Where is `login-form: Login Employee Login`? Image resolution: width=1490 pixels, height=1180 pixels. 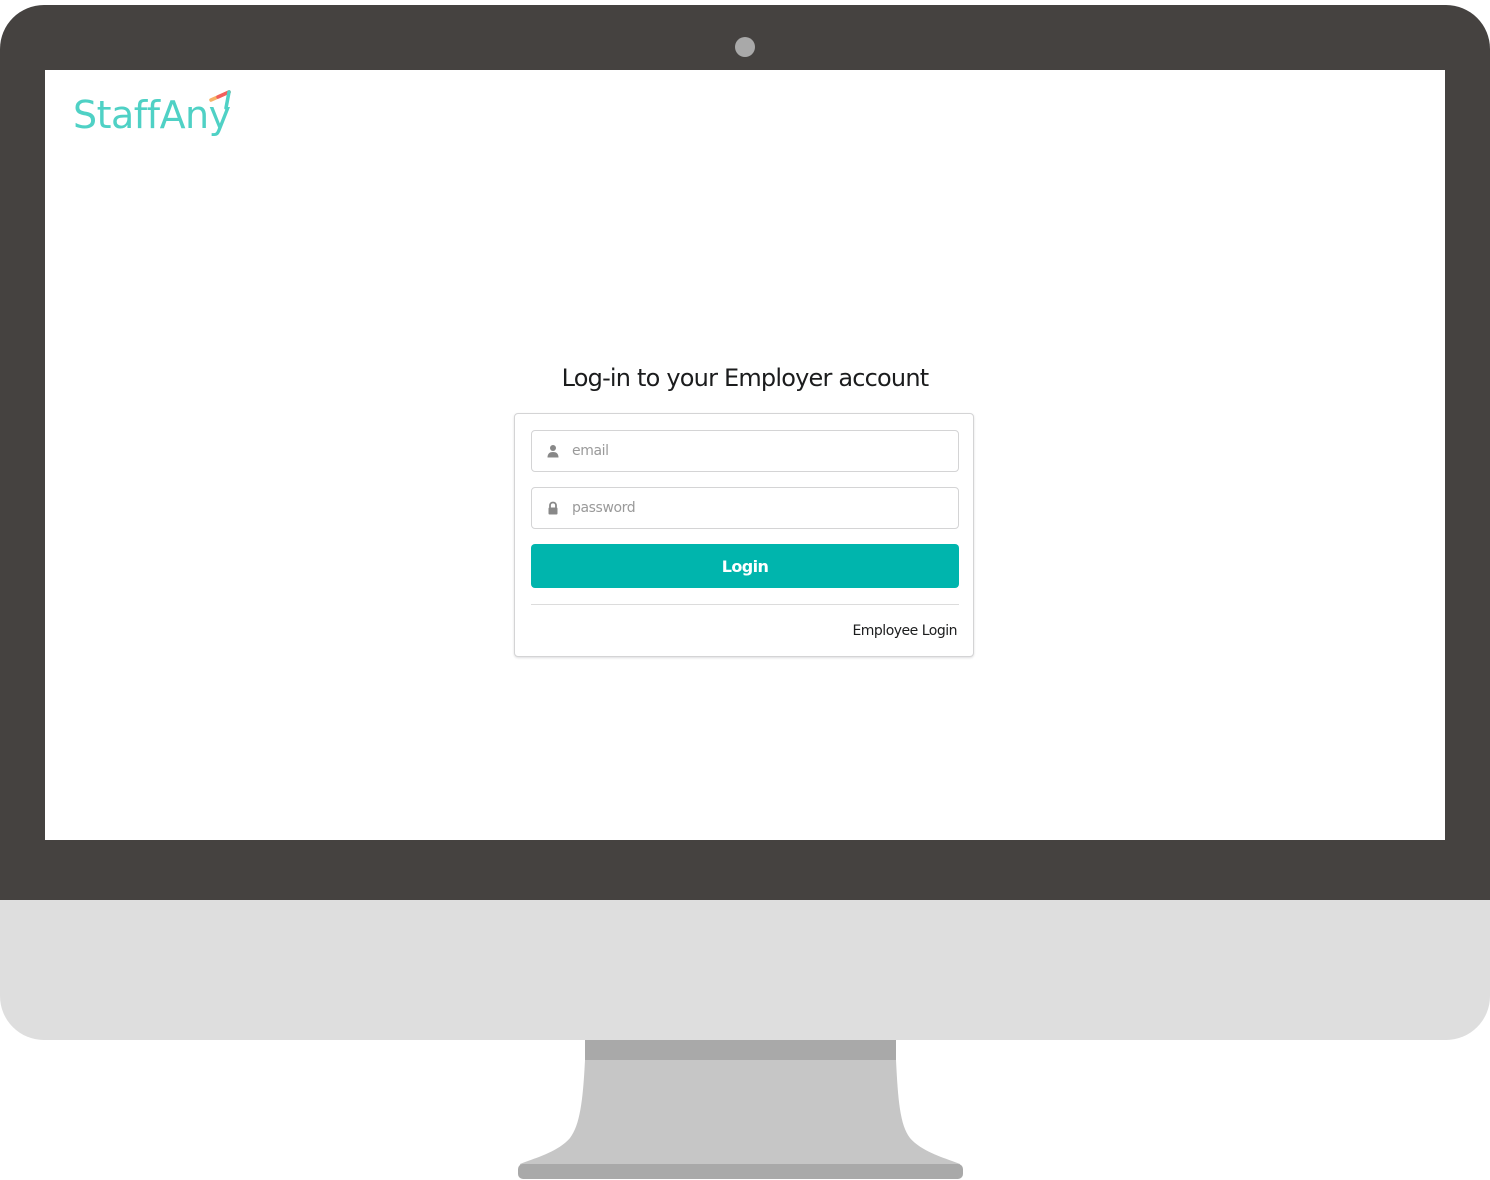 login-form: Login Employee Login is located at coordinates (744, 535).